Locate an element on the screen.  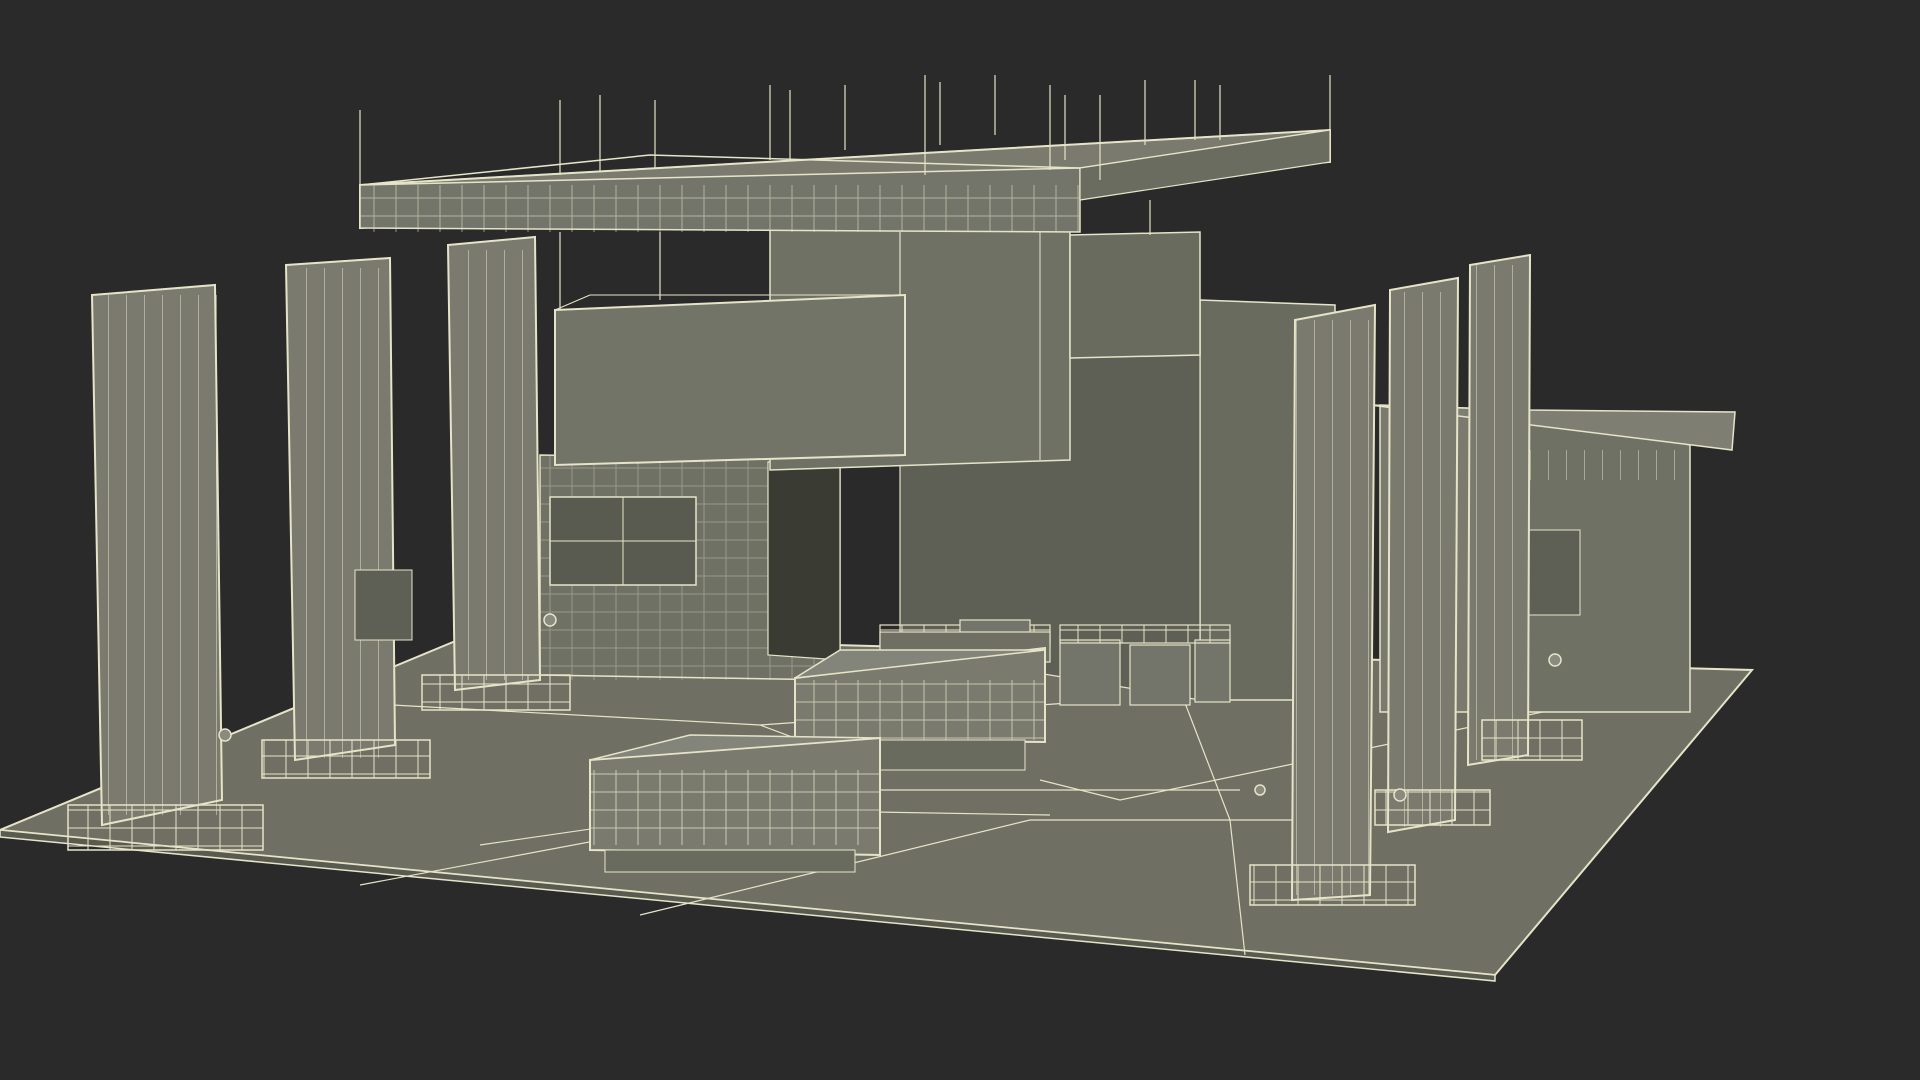
pillar-2-screen is located at coordinates (383, 605).